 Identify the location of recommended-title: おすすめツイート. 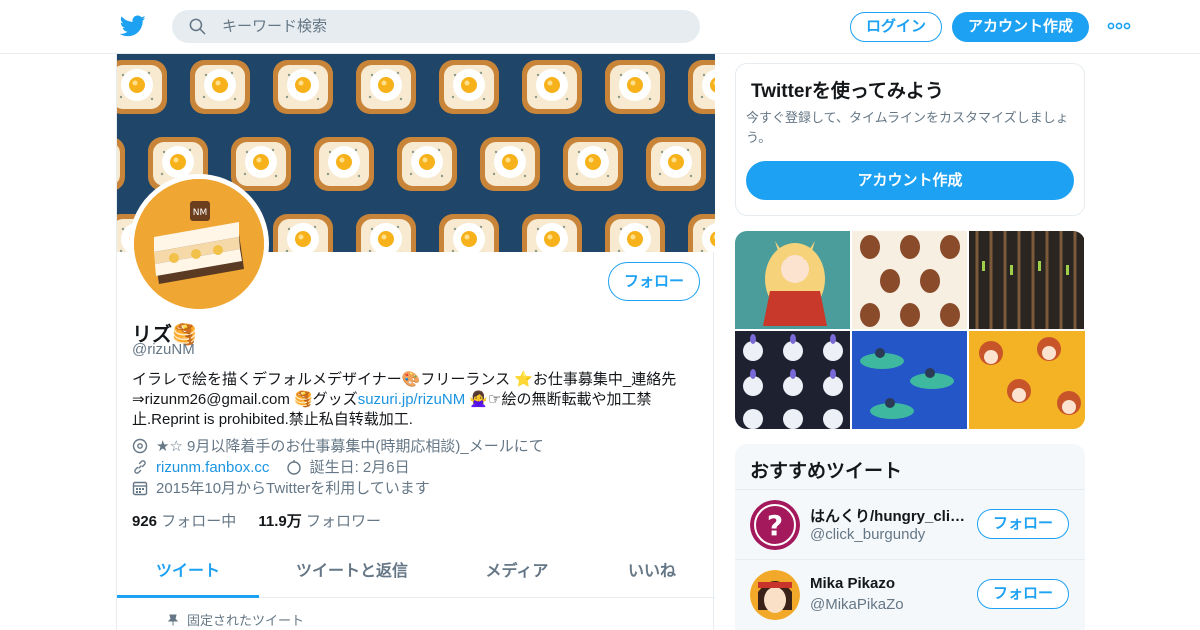
(826, 471).